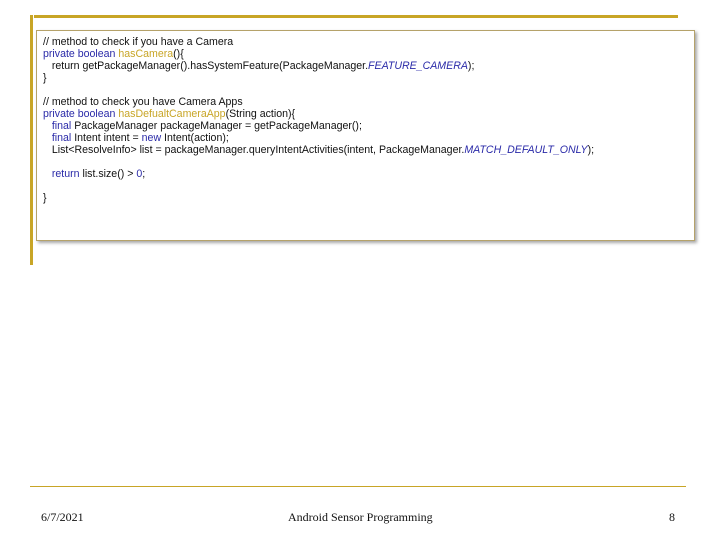 Image resolution: width=720 pixels, height=540 pixels. What do you see at coordinates (108, 174) in the screenshot?
I see `code-text: list.size() >` at bounding box center [108, 174].